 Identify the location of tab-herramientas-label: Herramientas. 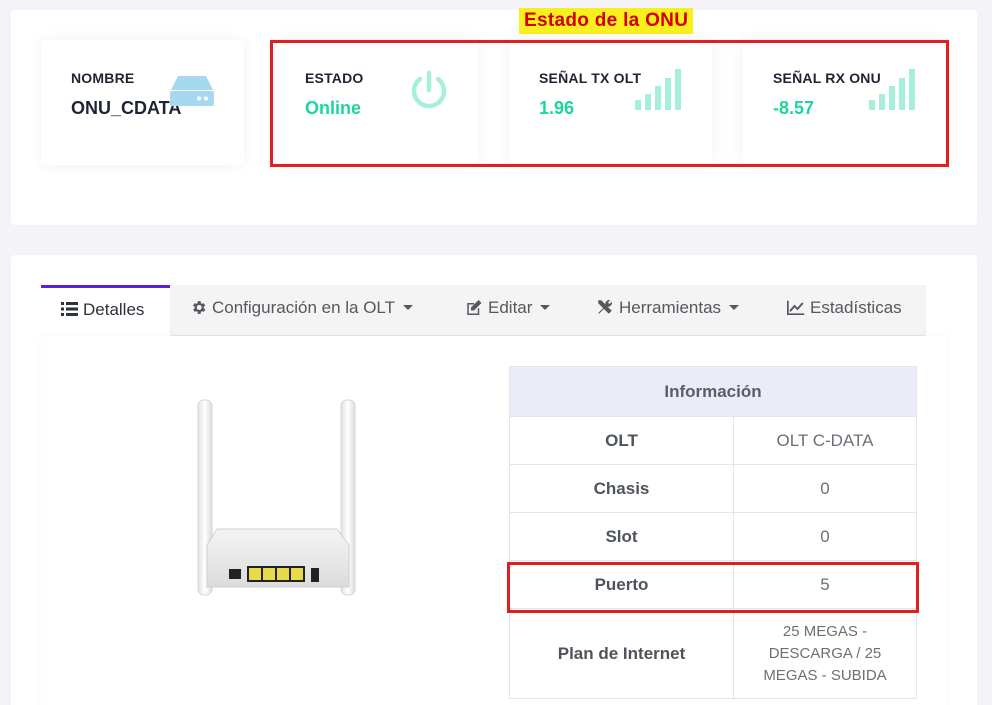
(670, 307).